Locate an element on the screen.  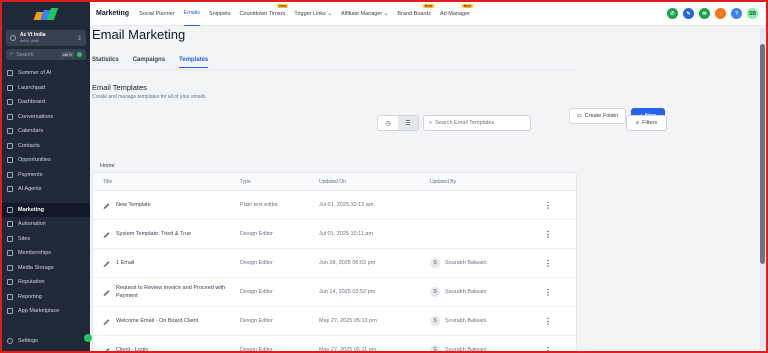
sidebar-item-opportunities: Opportunities is located at coordinates (46, 160).